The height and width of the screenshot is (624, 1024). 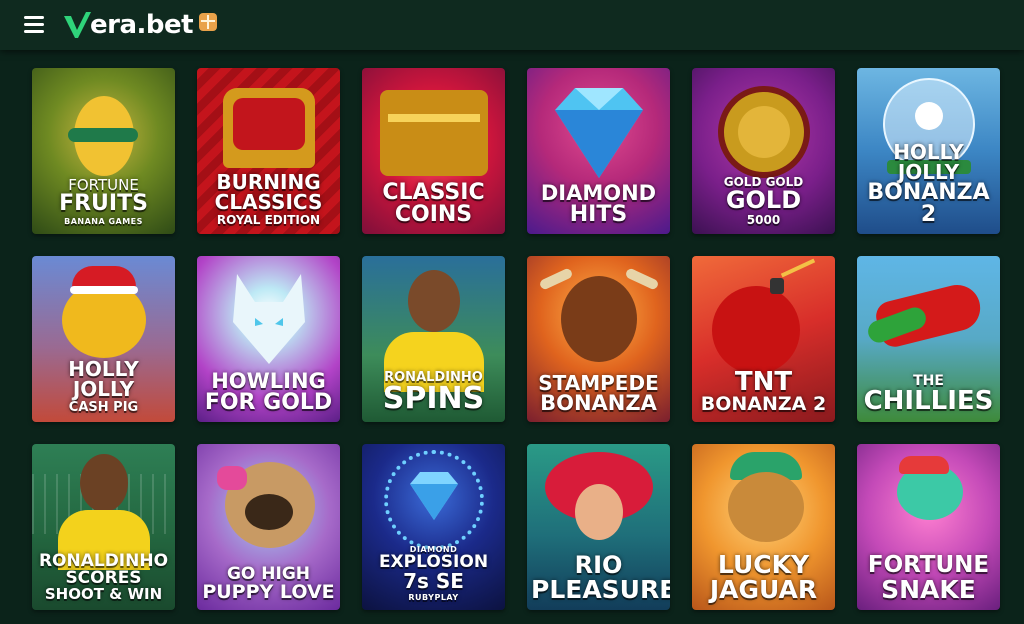 I want to click on game-title: DIAMOND HITS, so click(x=598, y=204).